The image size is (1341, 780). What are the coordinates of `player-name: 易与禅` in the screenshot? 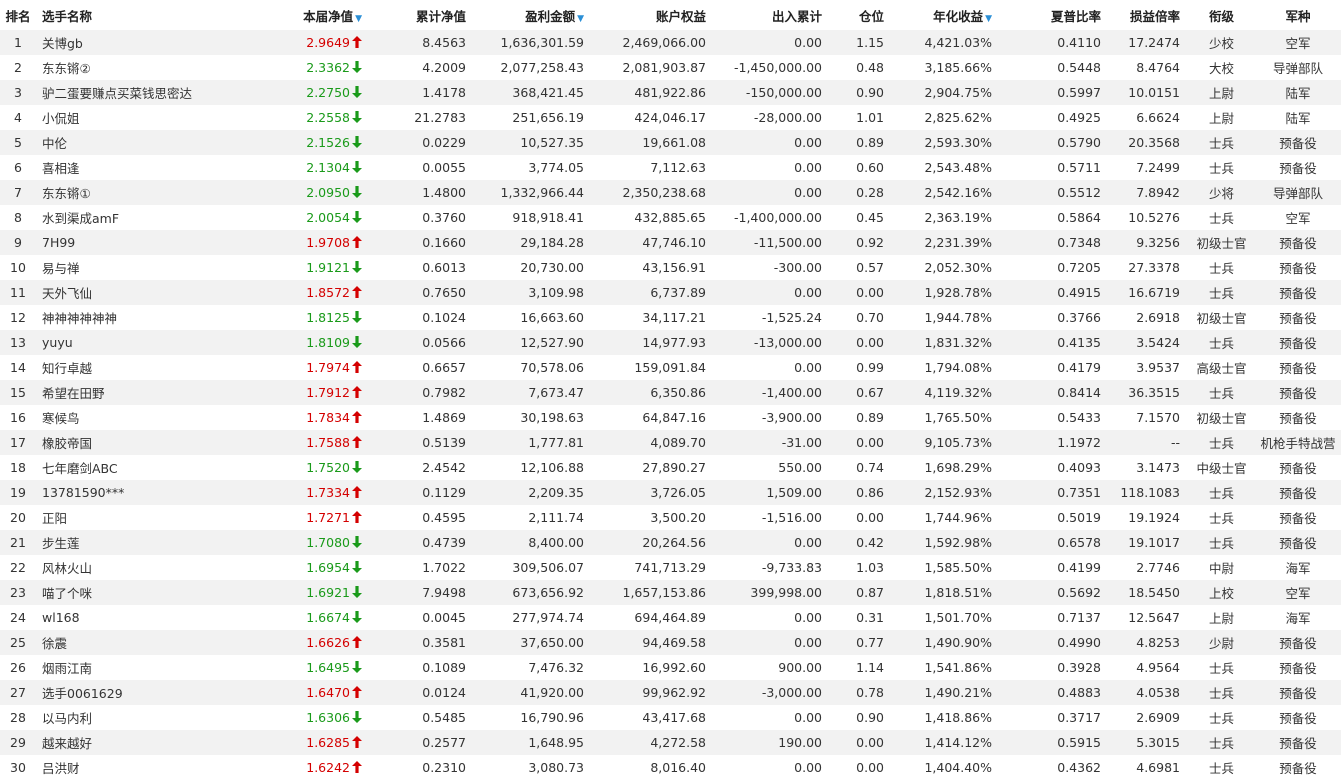 It's located at (134, 267).